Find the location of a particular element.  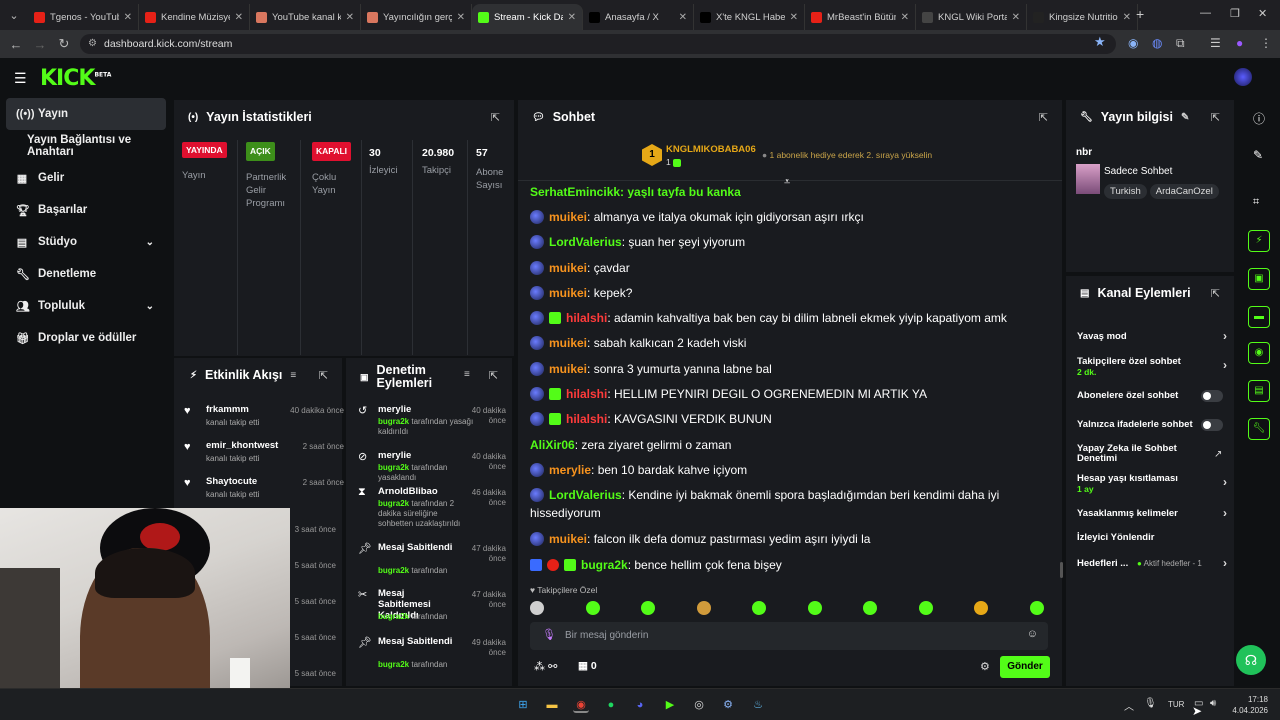

browser-menu-icon: ⋮ is located at coordinates (1266, 43).